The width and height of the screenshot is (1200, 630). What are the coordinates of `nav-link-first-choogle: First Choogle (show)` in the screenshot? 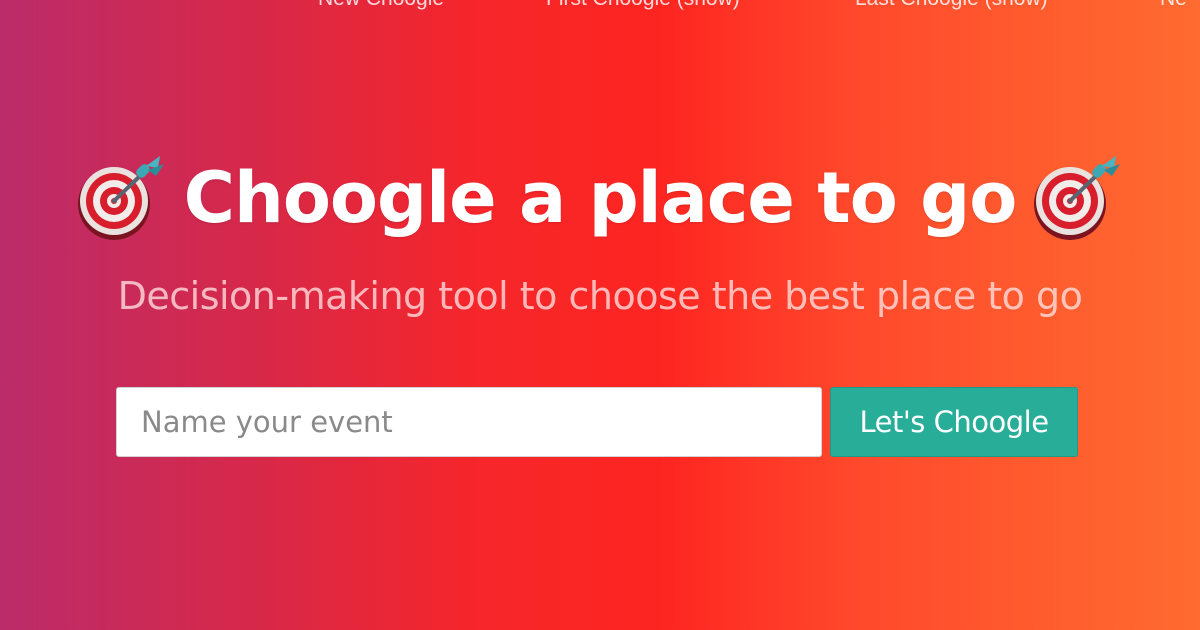 It's located at (643, 5).